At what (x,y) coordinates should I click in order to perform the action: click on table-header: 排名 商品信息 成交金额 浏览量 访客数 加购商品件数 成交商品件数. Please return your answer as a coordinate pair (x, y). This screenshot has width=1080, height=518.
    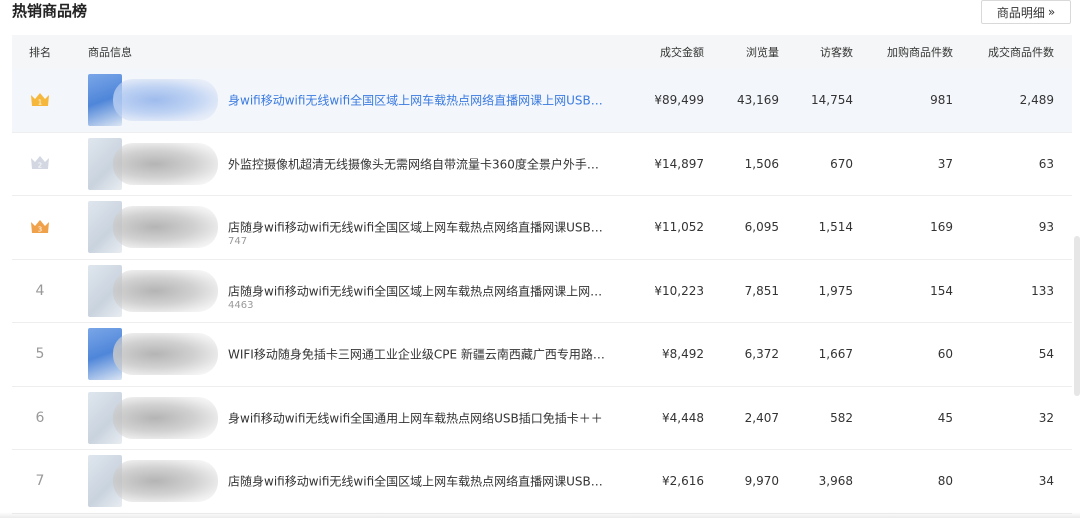
    Looking at the image, I should click on (542, 52).